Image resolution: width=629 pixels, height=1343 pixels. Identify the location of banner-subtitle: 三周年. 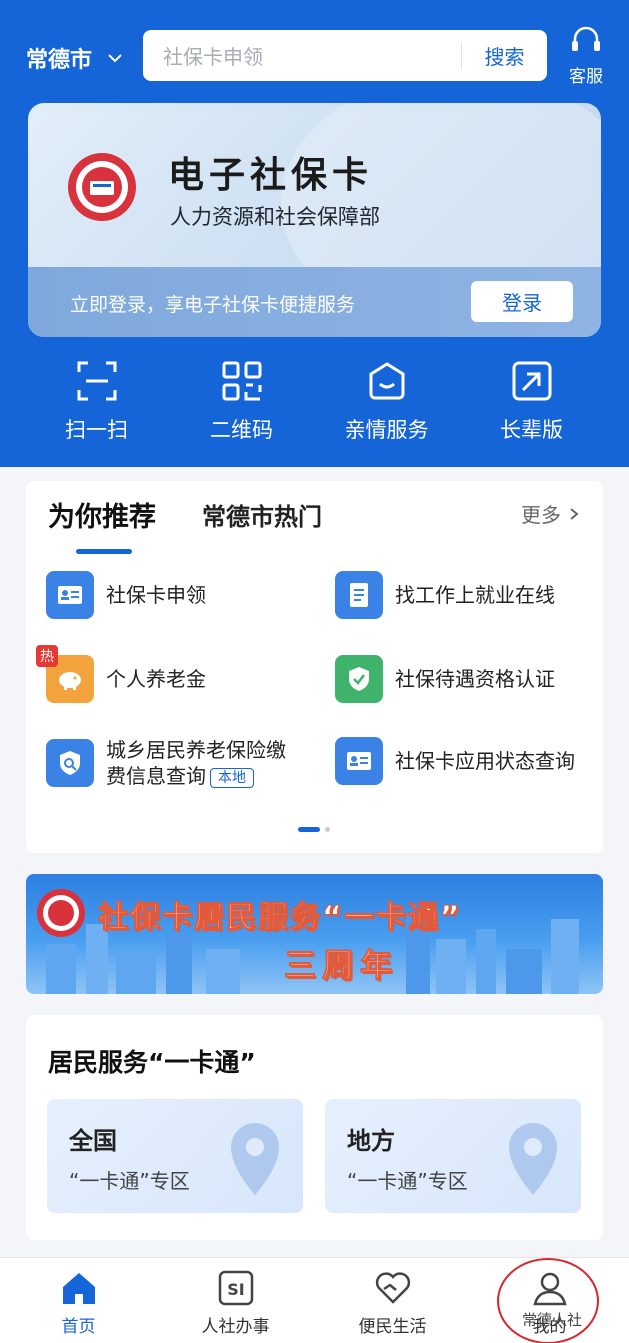
(341, 965).